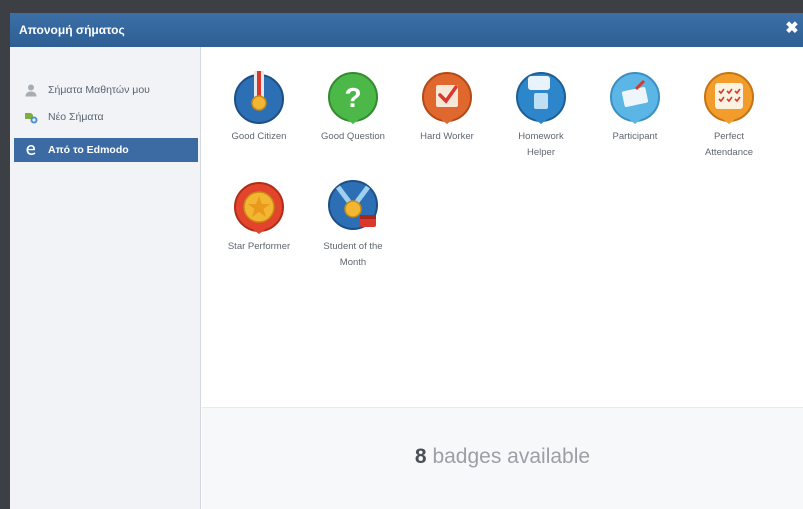 The image size is (803, 509). What do you see at coordinates (406, 30) in the screenshot?
I see `dialog-titlebar: Απονομή σήματος ✖` at bounding box center [406, 30].